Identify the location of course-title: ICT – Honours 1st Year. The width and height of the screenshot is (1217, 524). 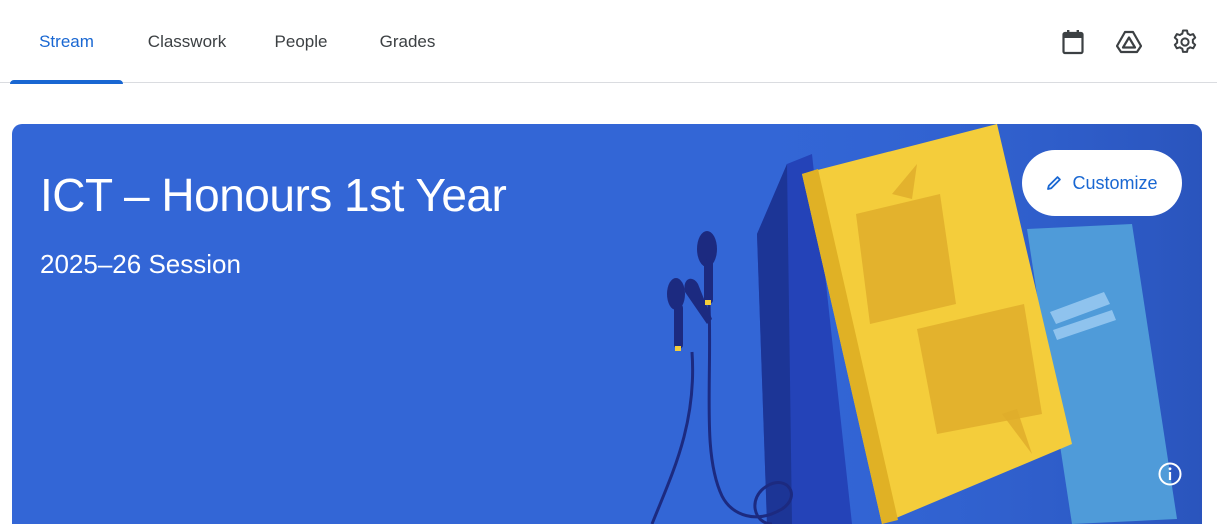
(273, 195).